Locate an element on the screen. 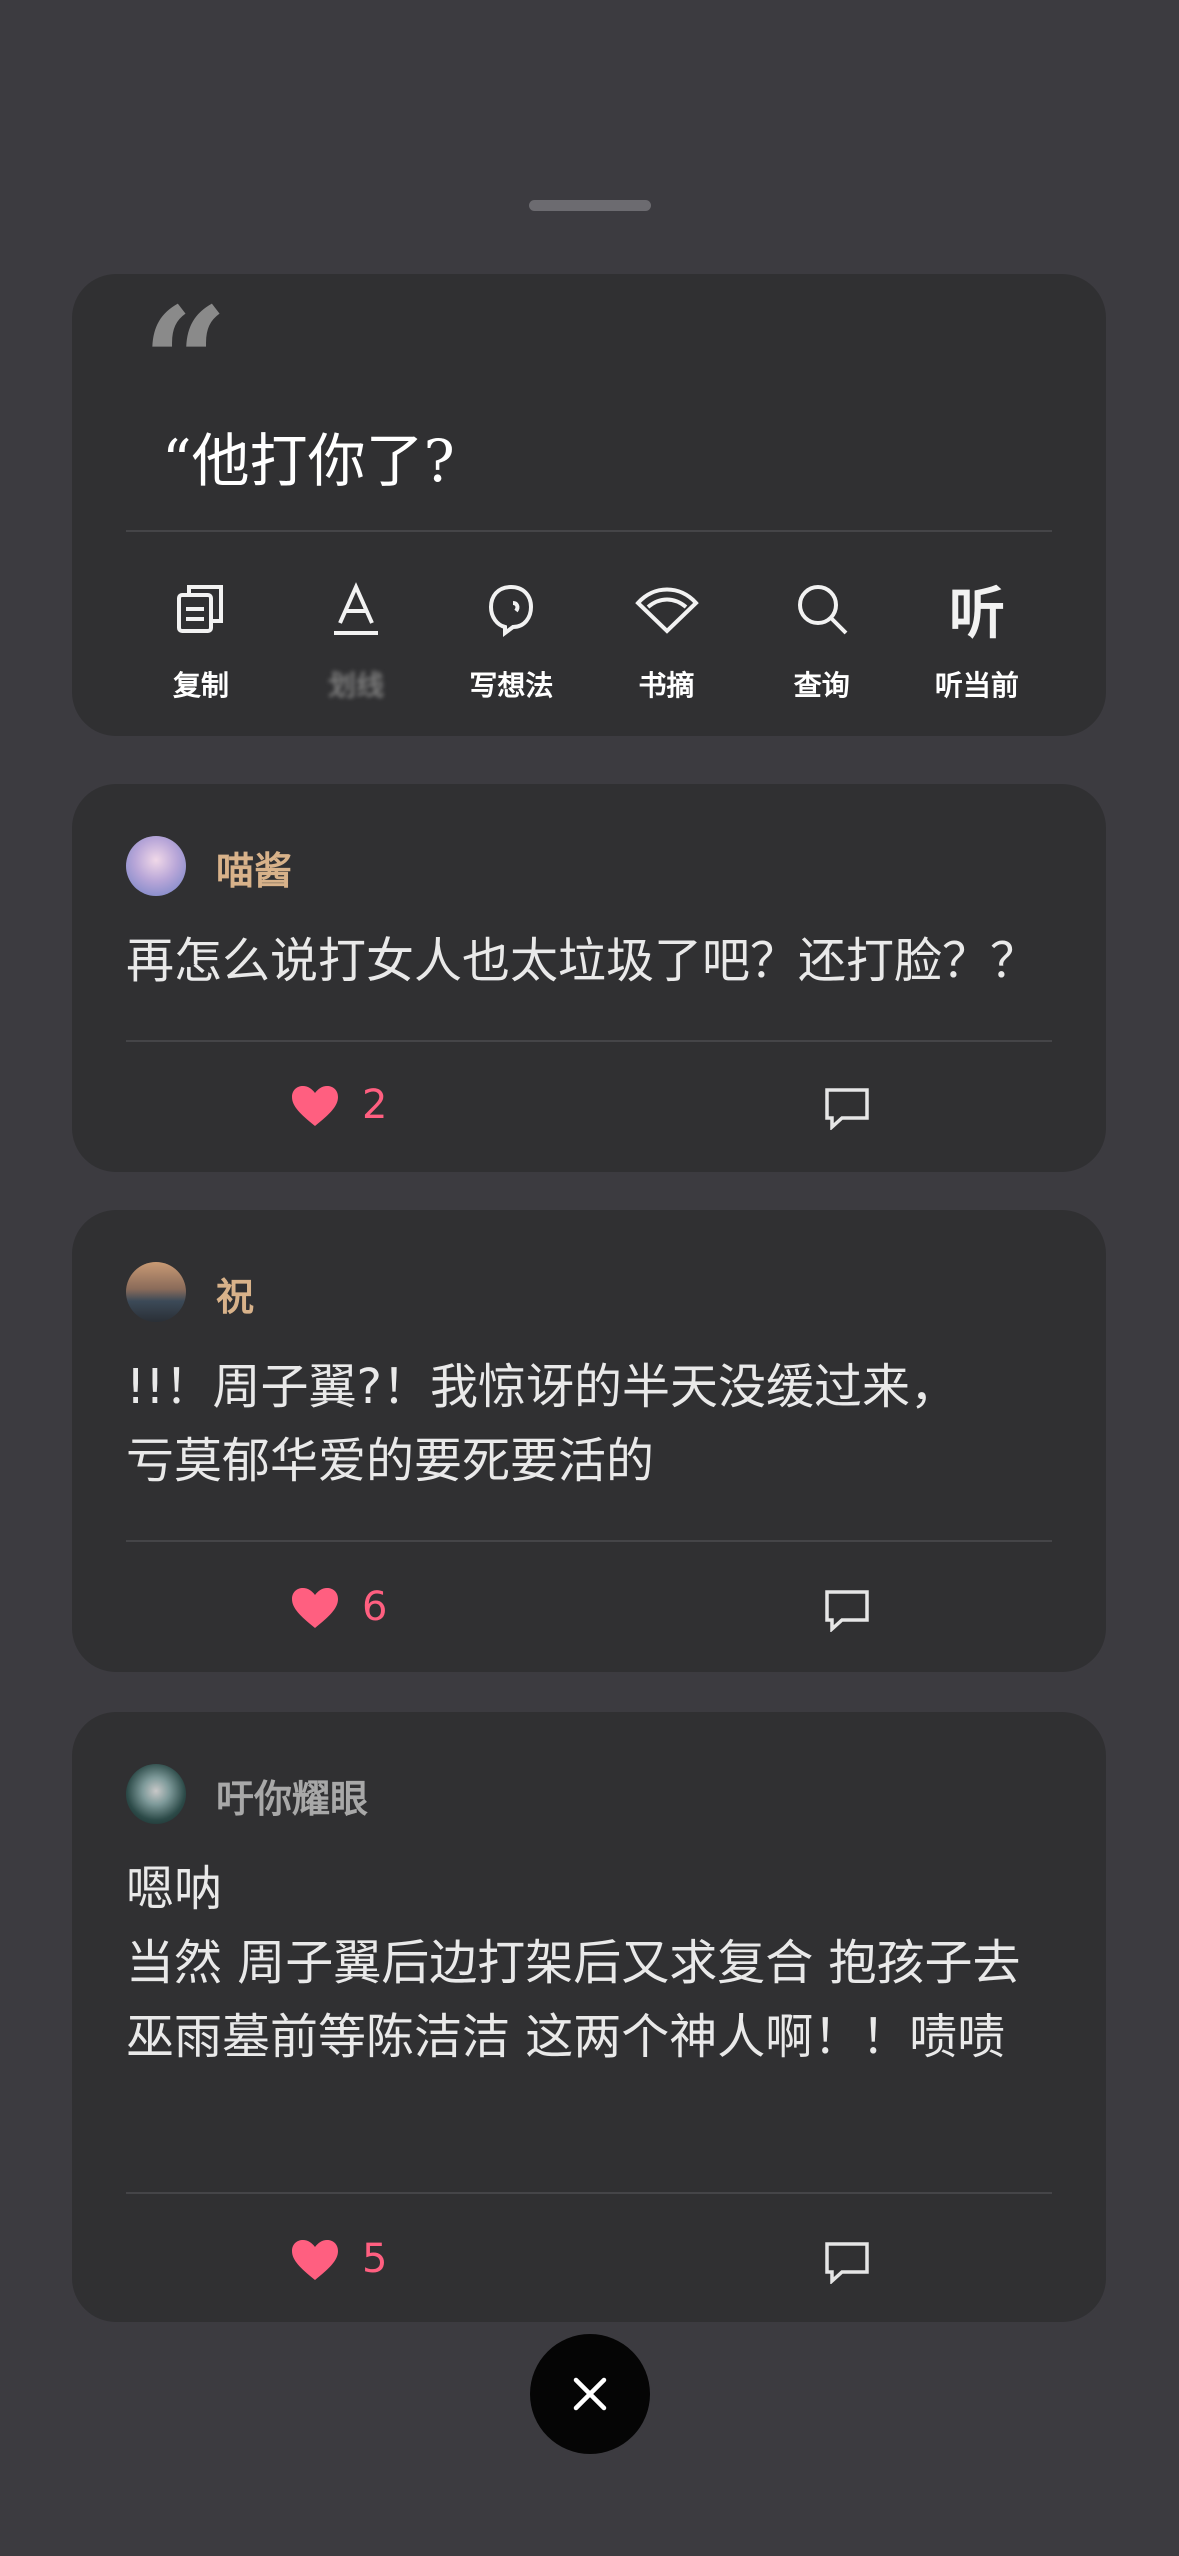 The width and height of the screenshot is (1179, 2556). username: 吁你耀眼 is located at coordinates (292, 1795).